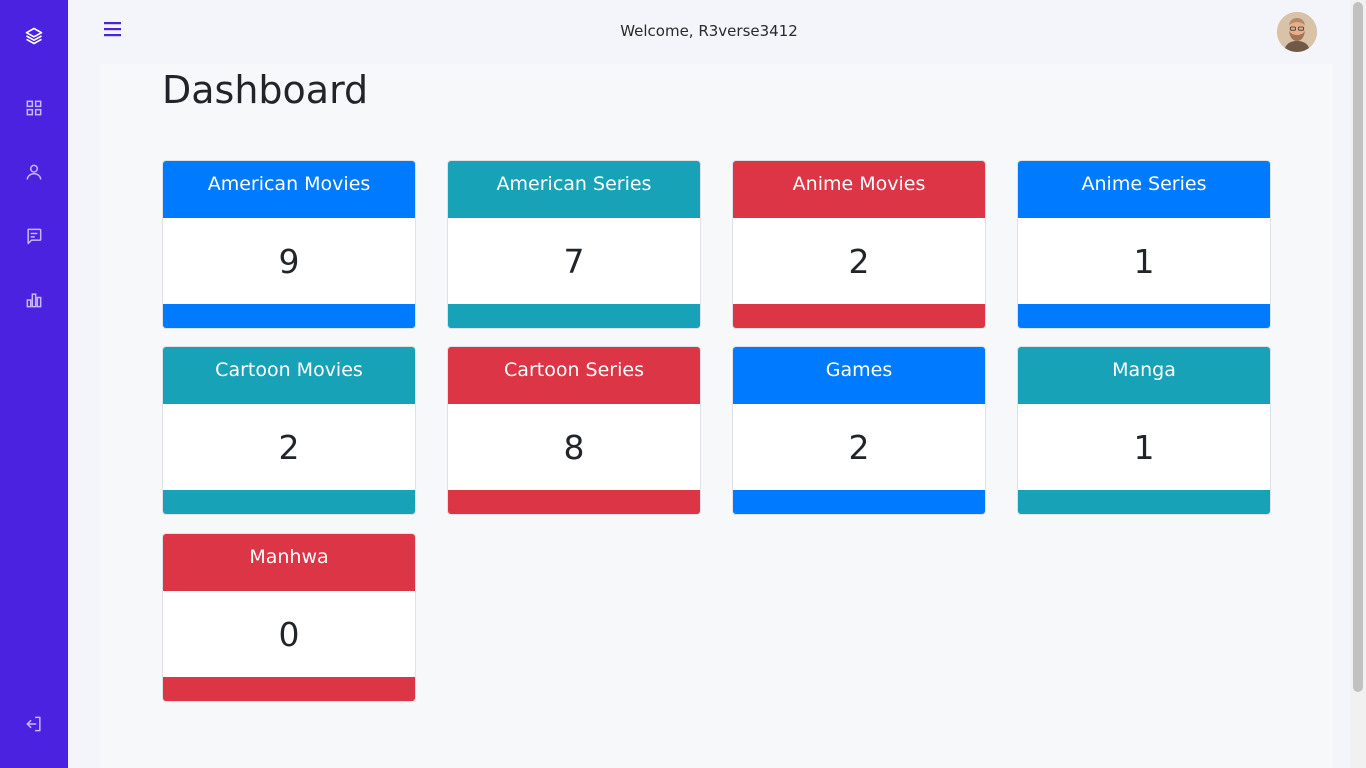  What do you see at coordinates (1144, 375) in the screenshot?
I see `card-header: Manga` at bounding box center [1144, 375].